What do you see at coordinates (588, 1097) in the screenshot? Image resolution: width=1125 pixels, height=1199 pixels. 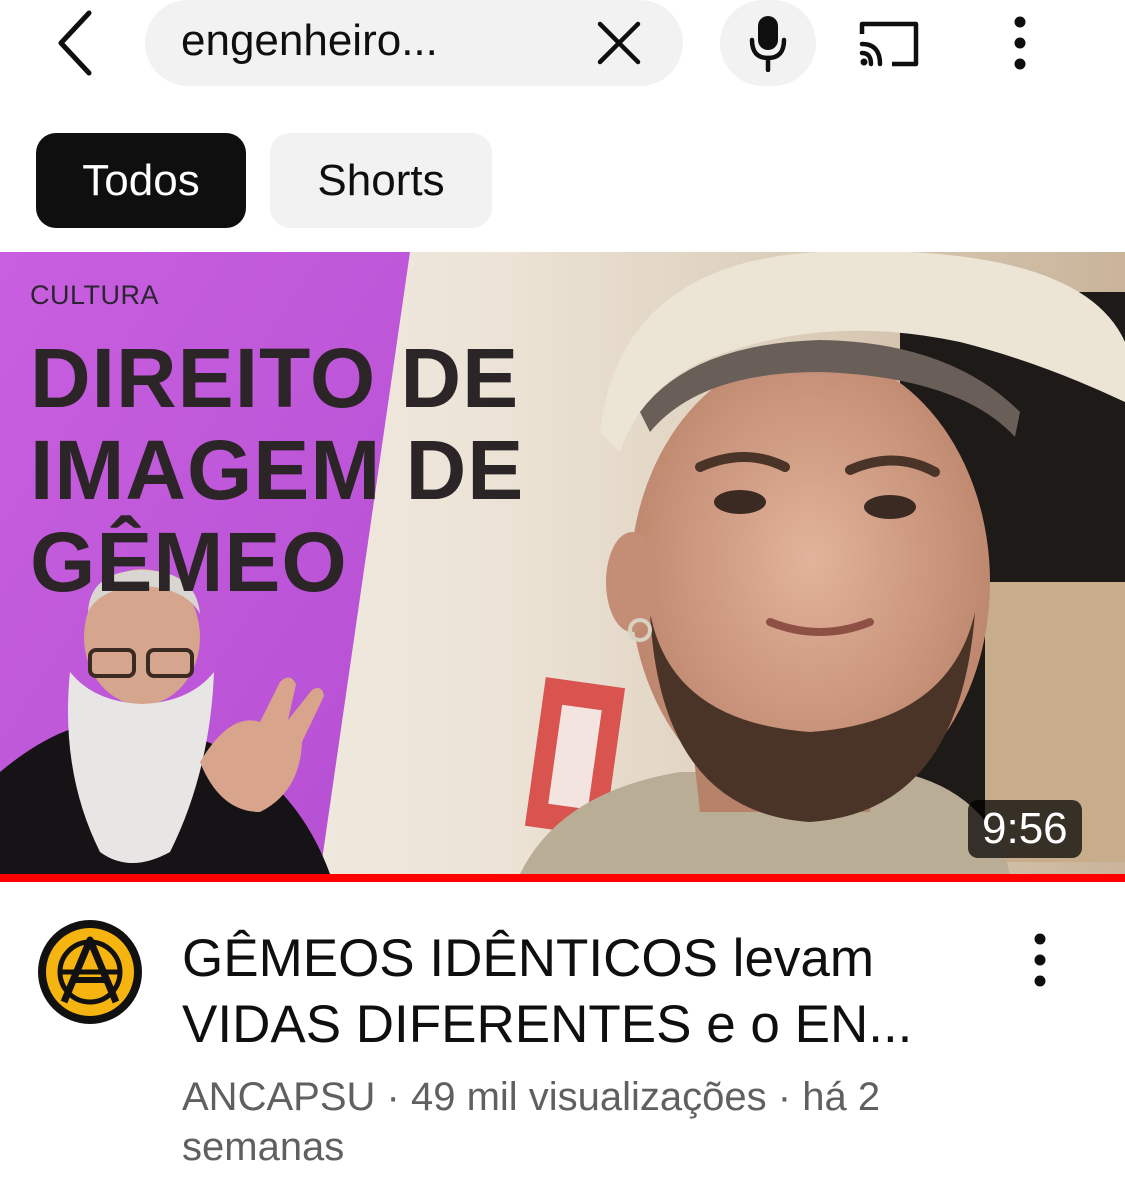 I see `view-count: 49 mil visualizações` at bounding box center [588, 1097].